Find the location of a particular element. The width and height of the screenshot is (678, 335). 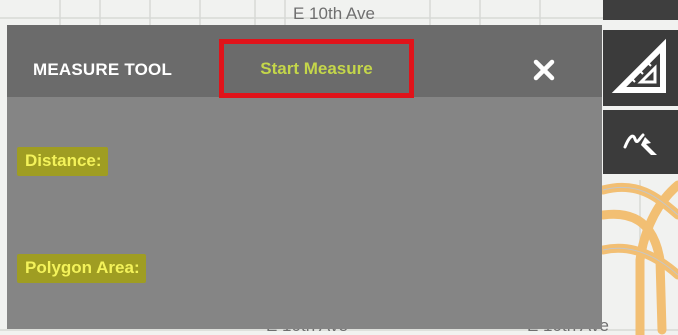

toolbar-top-button is located at coordinates (640, 10).